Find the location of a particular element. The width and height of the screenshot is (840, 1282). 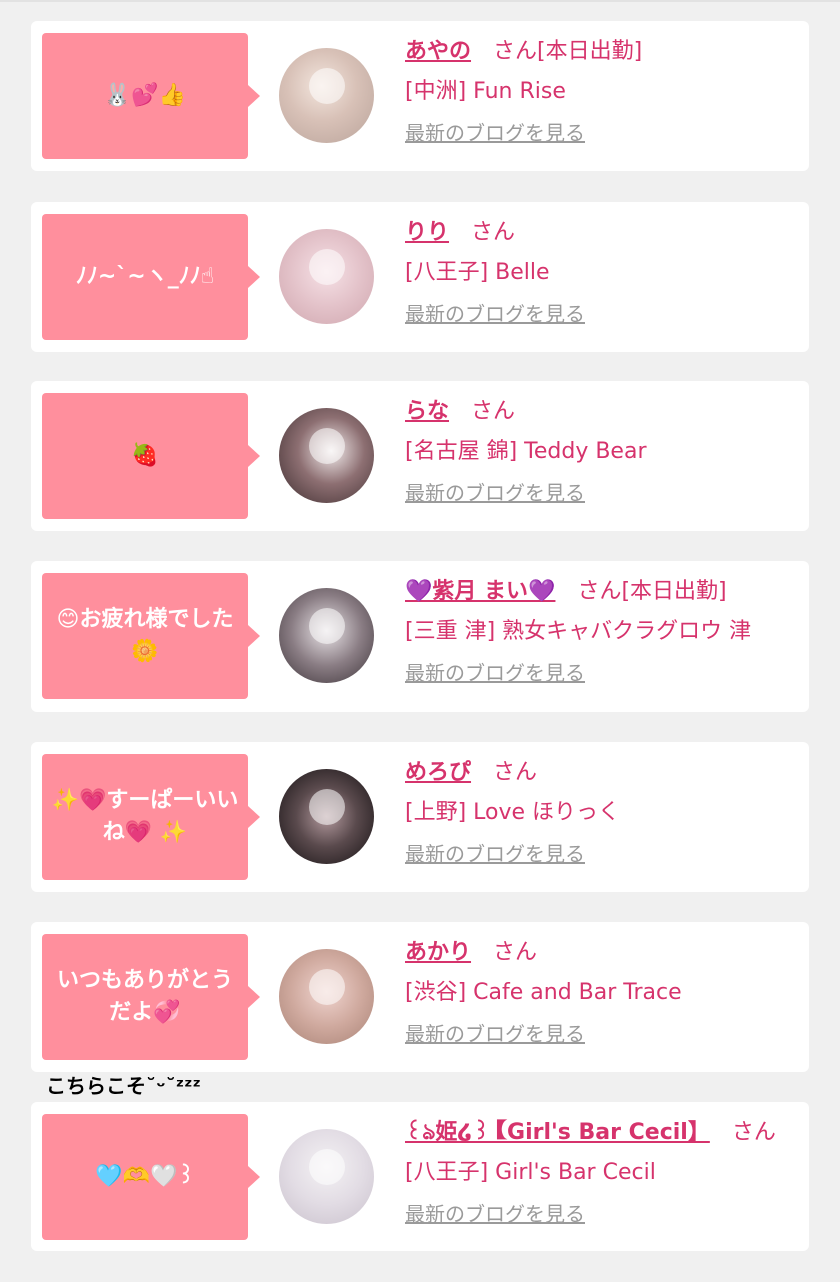

message-text: 🐰💕👍 is located at coordinates (145, 95).